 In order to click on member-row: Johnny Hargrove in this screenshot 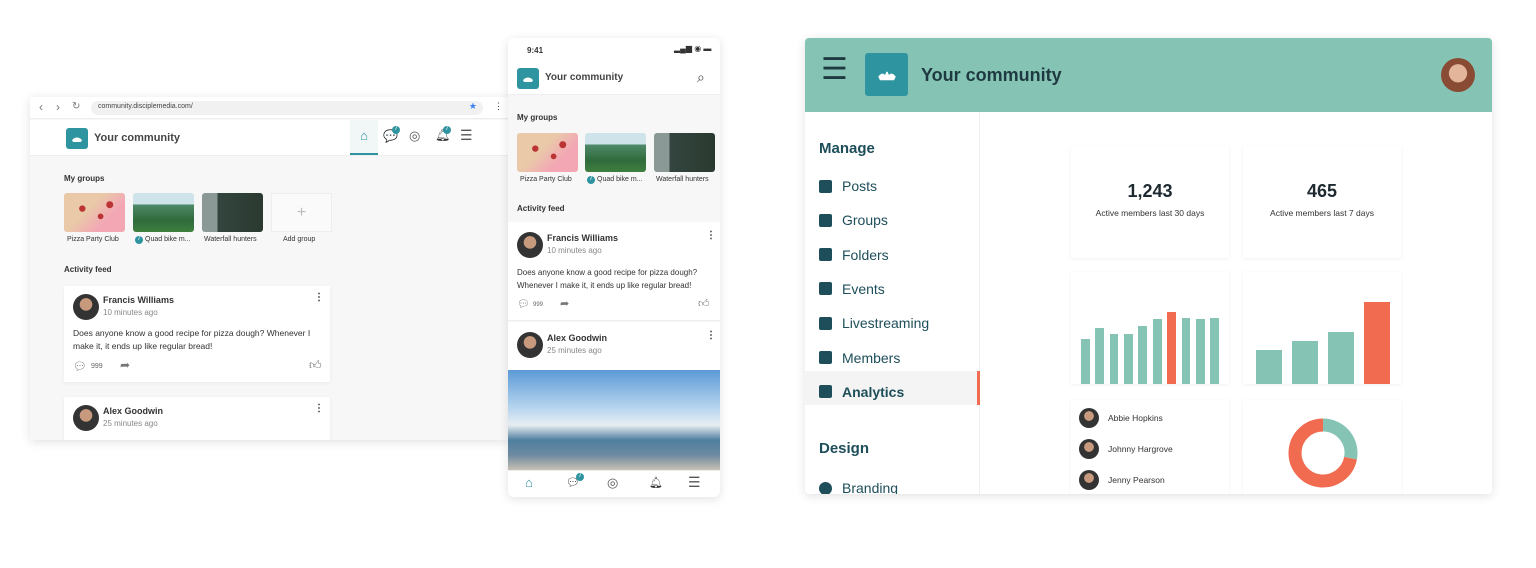, I will do `click(1126, 449)`.